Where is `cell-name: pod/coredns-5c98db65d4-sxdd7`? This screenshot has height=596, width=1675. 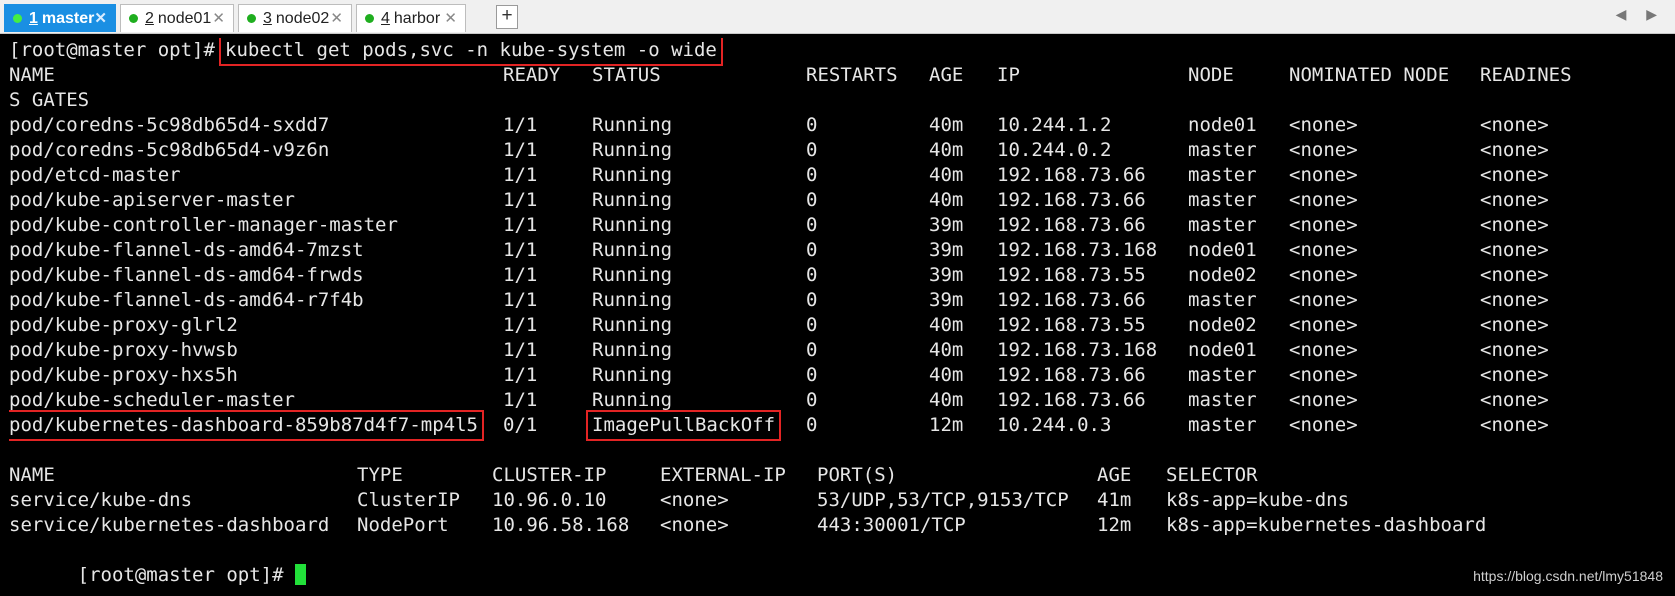 cell-name: pod/coredns-5c98db65d4-sxdd7 is located at coordinates (169, 125).